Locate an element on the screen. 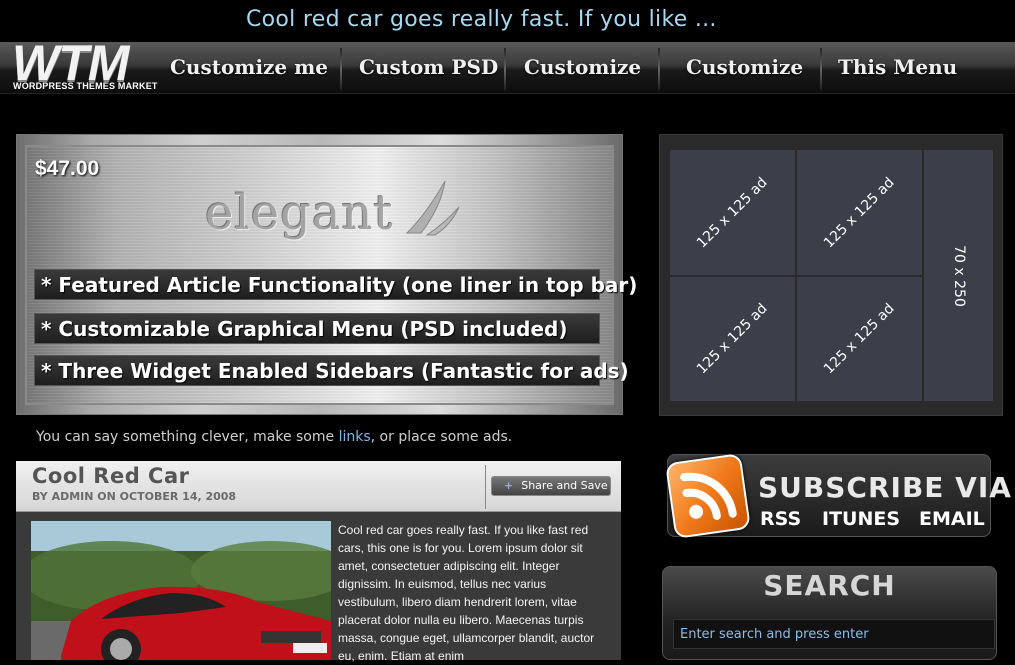  post-title: Cool Red Car is located at coordinates (110, 476).